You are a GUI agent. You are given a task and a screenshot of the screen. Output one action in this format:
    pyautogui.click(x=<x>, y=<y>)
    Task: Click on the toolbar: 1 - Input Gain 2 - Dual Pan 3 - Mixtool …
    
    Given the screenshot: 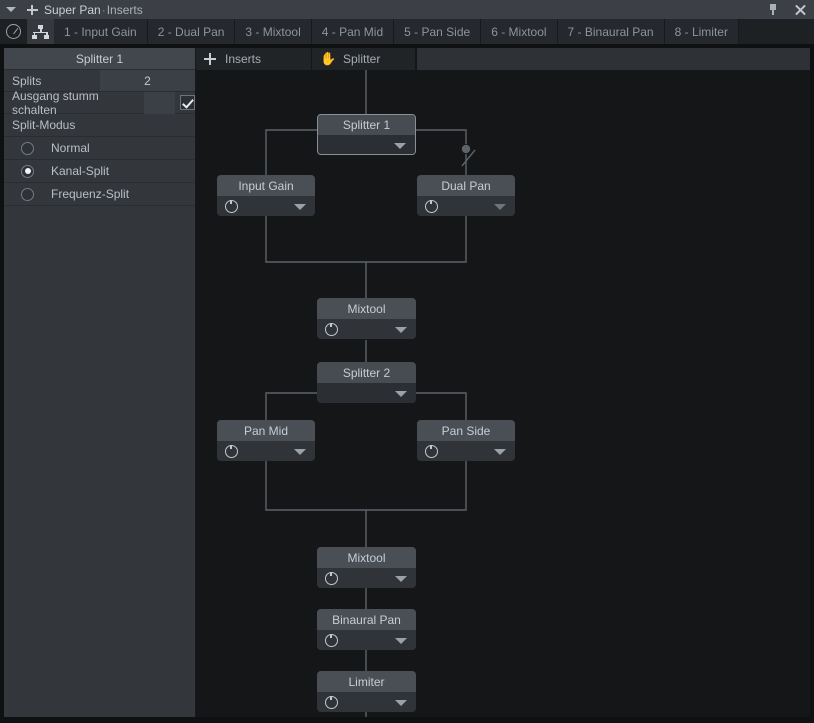 What is the action you would take?
    pyautogui.click(x=407, y=31)
    